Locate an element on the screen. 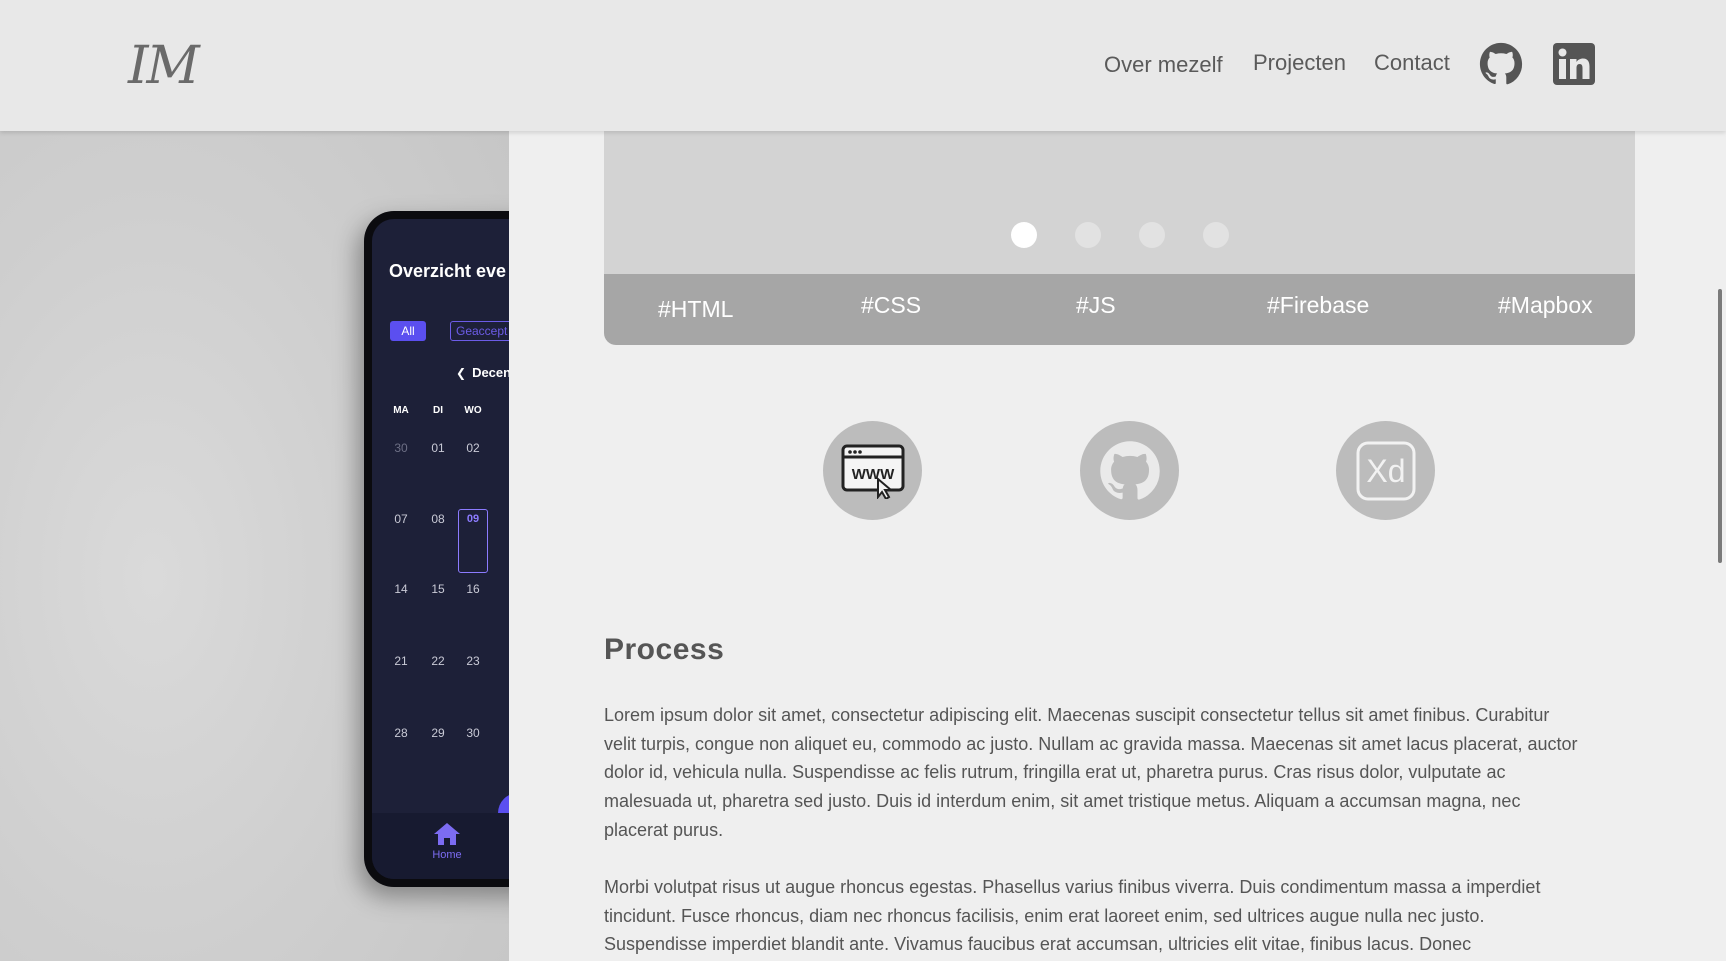 The image size is (1726, 961). adobe-xd-icon: Xd is located at coordinates (1385, 470).